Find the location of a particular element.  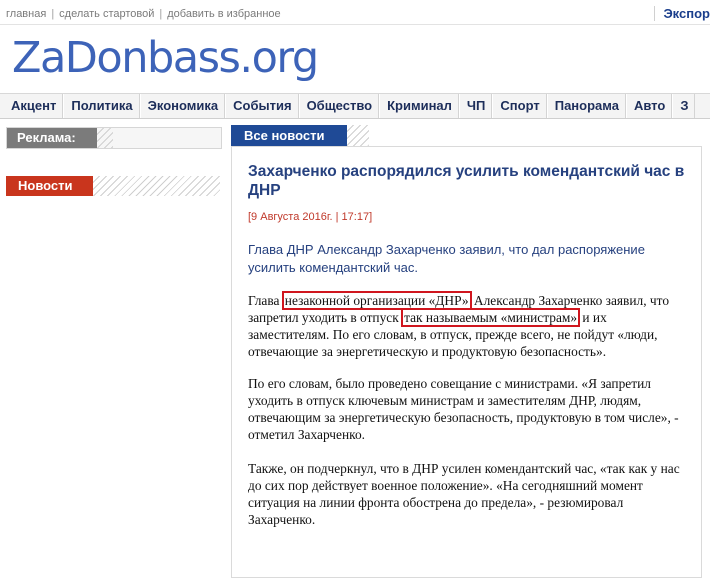

ads-header: Реклама: is located at coordinates (114, 138).